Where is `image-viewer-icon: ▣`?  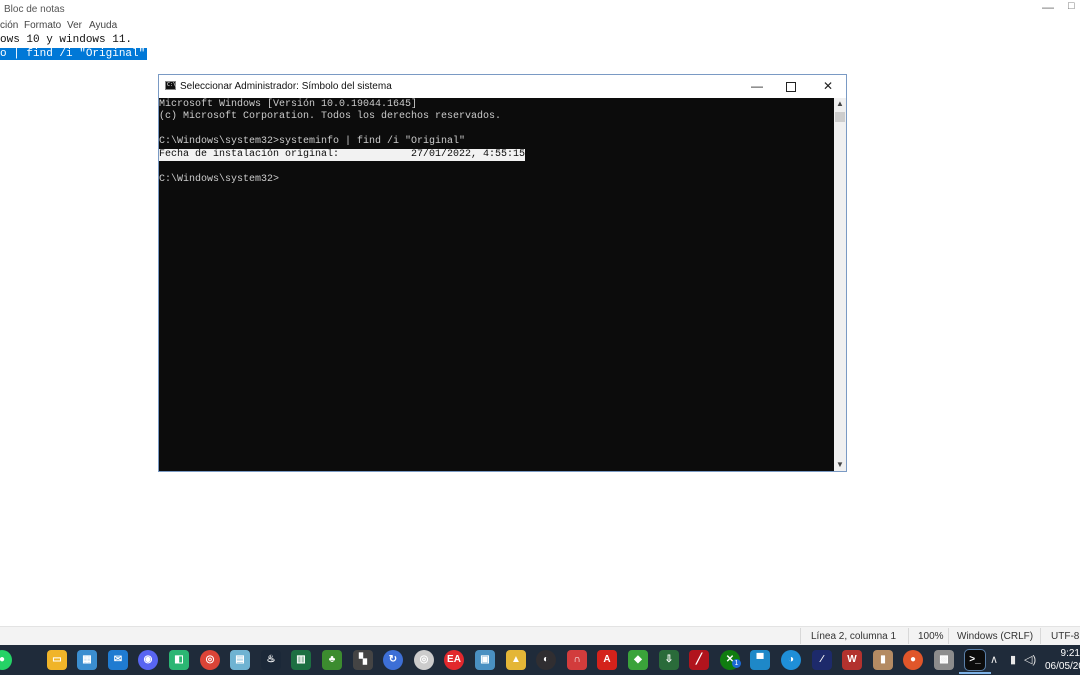 image-viewer-icon: ▣ is located at coordinates (485, 660).